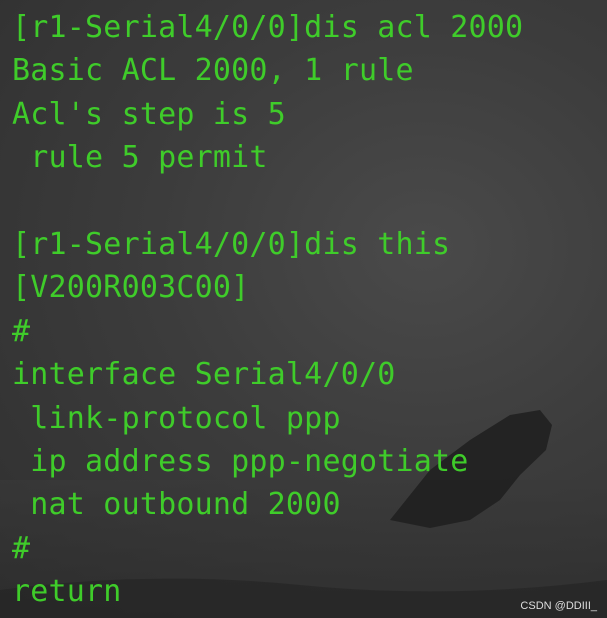 The width and height of the screenshot is (607, 618). Describe the element at coordinates (240, 461) in the screenshot. I see `terminal-line: ip address ppp-negotiate` at that location.